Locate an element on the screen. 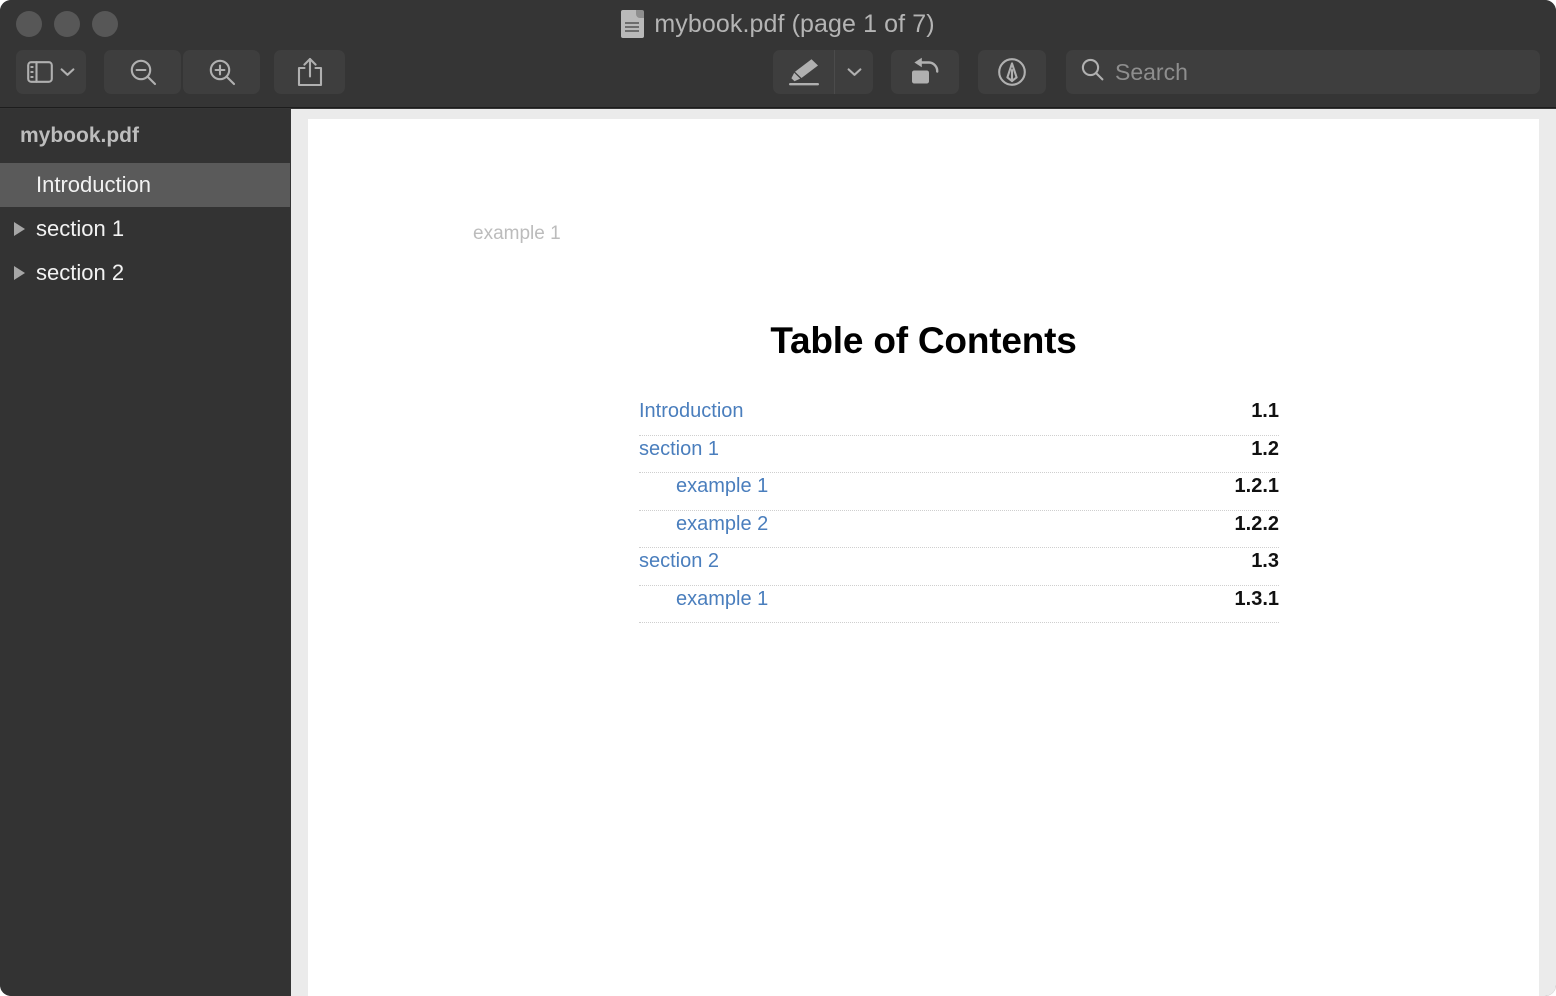 The image size is (1556, 996). sidebar-item-label: section 2 is located at coordinates (80, 272).